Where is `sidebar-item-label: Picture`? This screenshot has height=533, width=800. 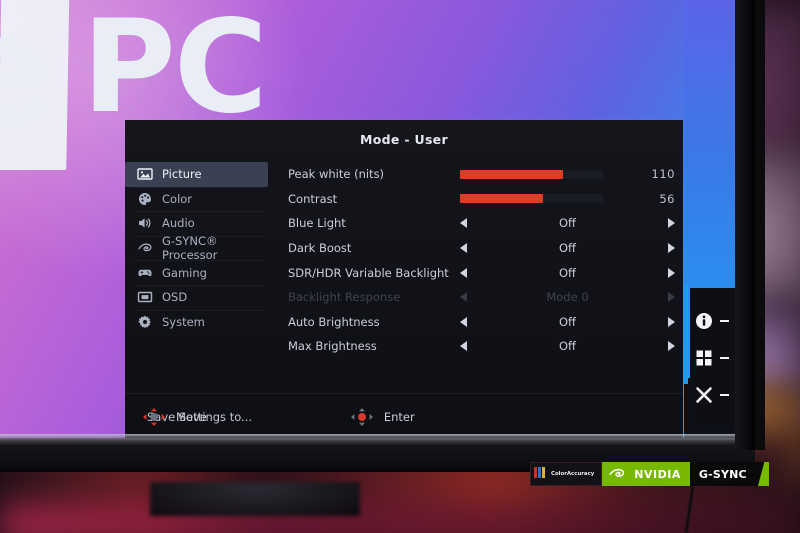 sidebar-item-label: Picture is located at coordinates (182, 174).